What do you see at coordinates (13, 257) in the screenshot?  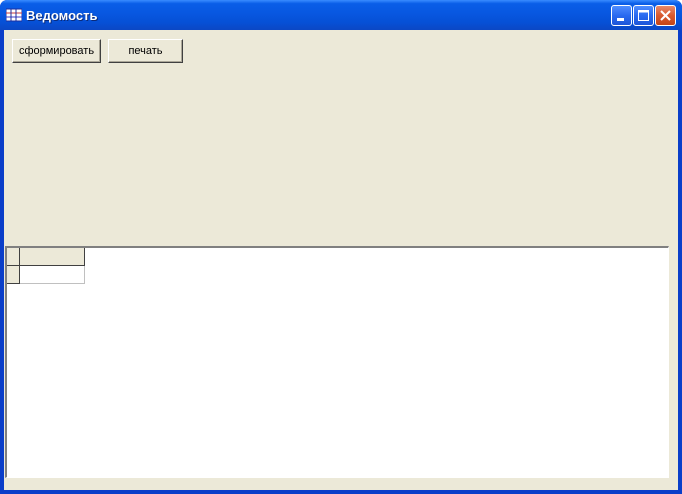 I see `grid-corner-cell` at bounding box center [13, 257].